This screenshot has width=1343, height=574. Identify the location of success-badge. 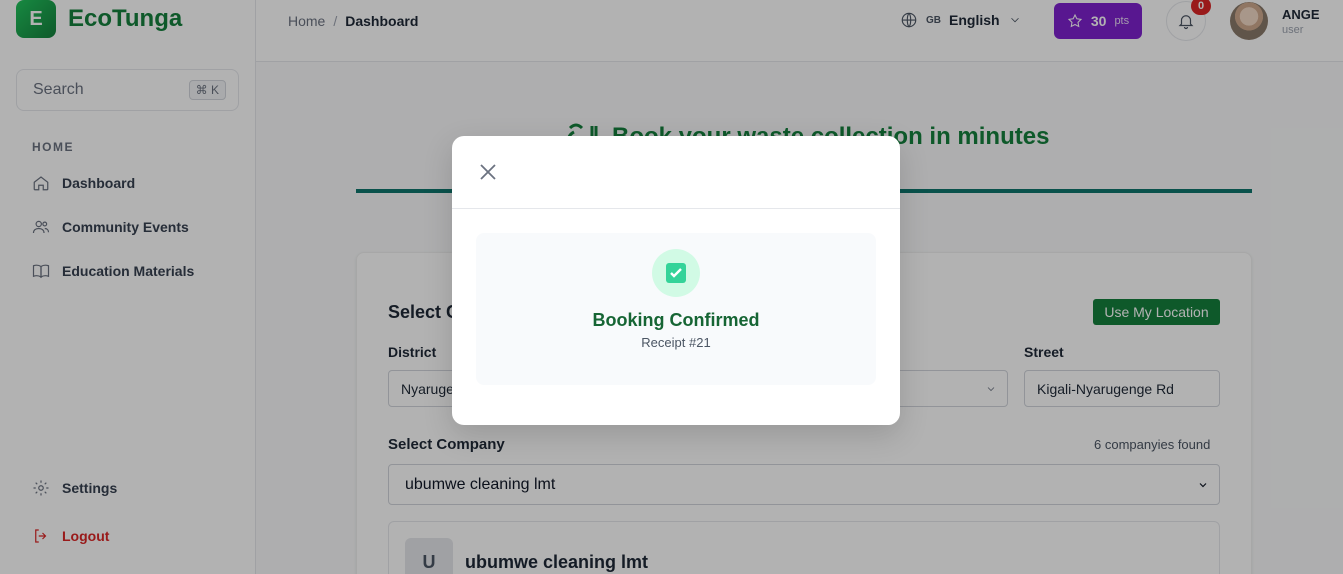
(676, 273).